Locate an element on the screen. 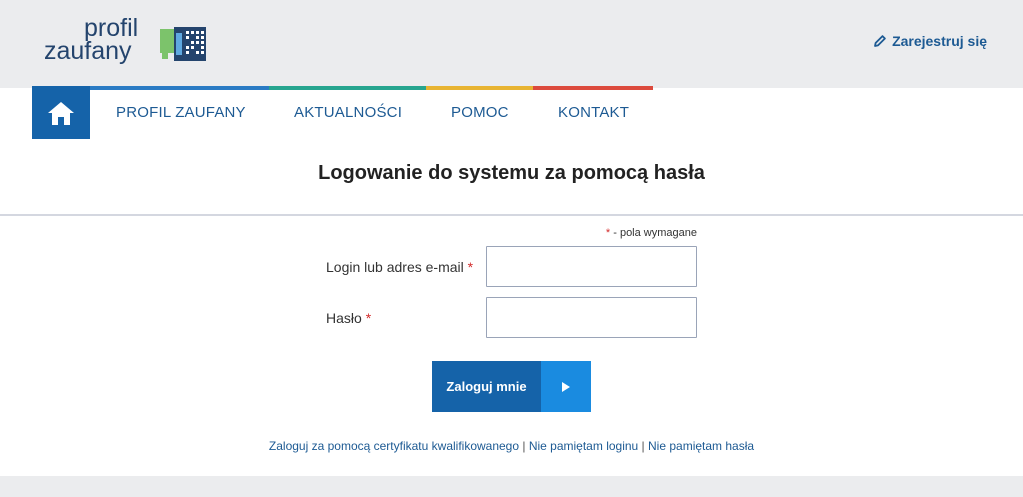  required-fields-note: * - pola wymagane is located at coordinates (651, 233).